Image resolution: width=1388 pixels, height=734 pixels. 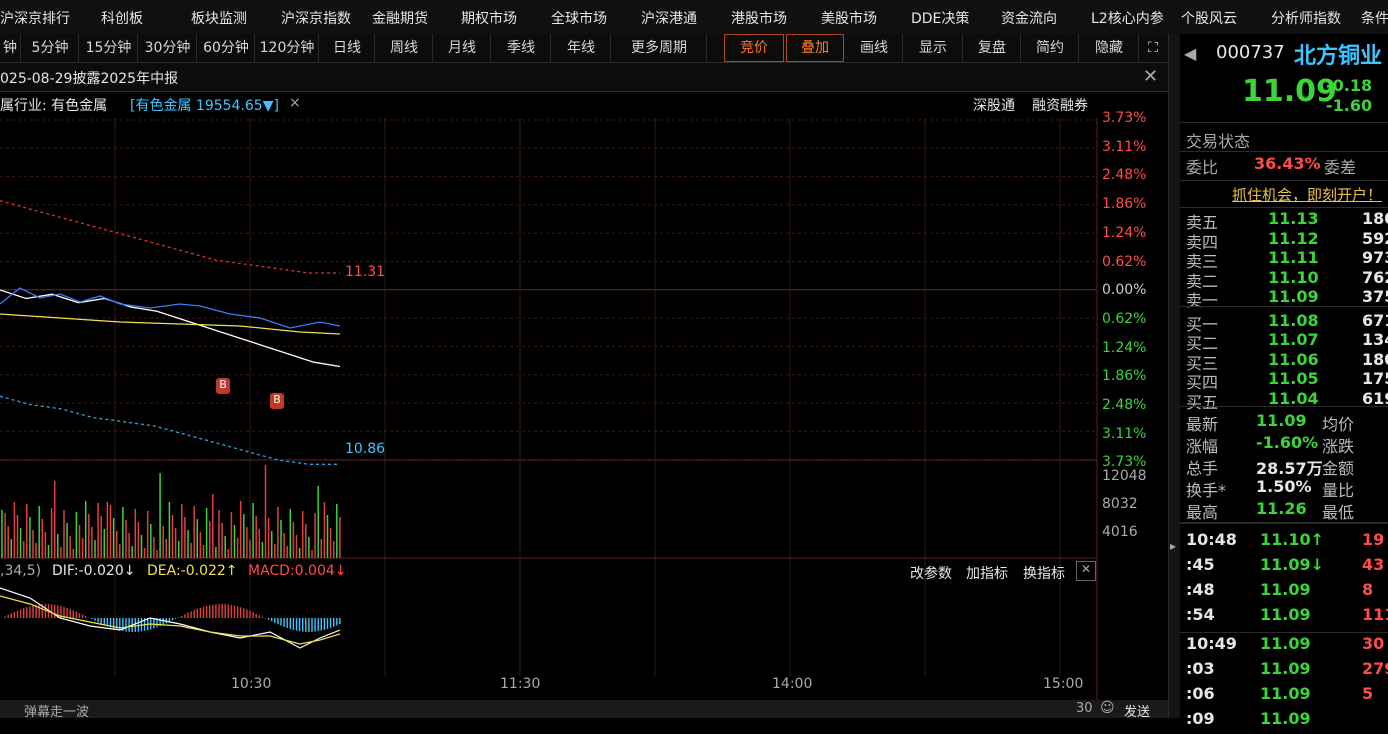 I want to click on macd-close-icon: ✕, so click(x=1086, y=571).